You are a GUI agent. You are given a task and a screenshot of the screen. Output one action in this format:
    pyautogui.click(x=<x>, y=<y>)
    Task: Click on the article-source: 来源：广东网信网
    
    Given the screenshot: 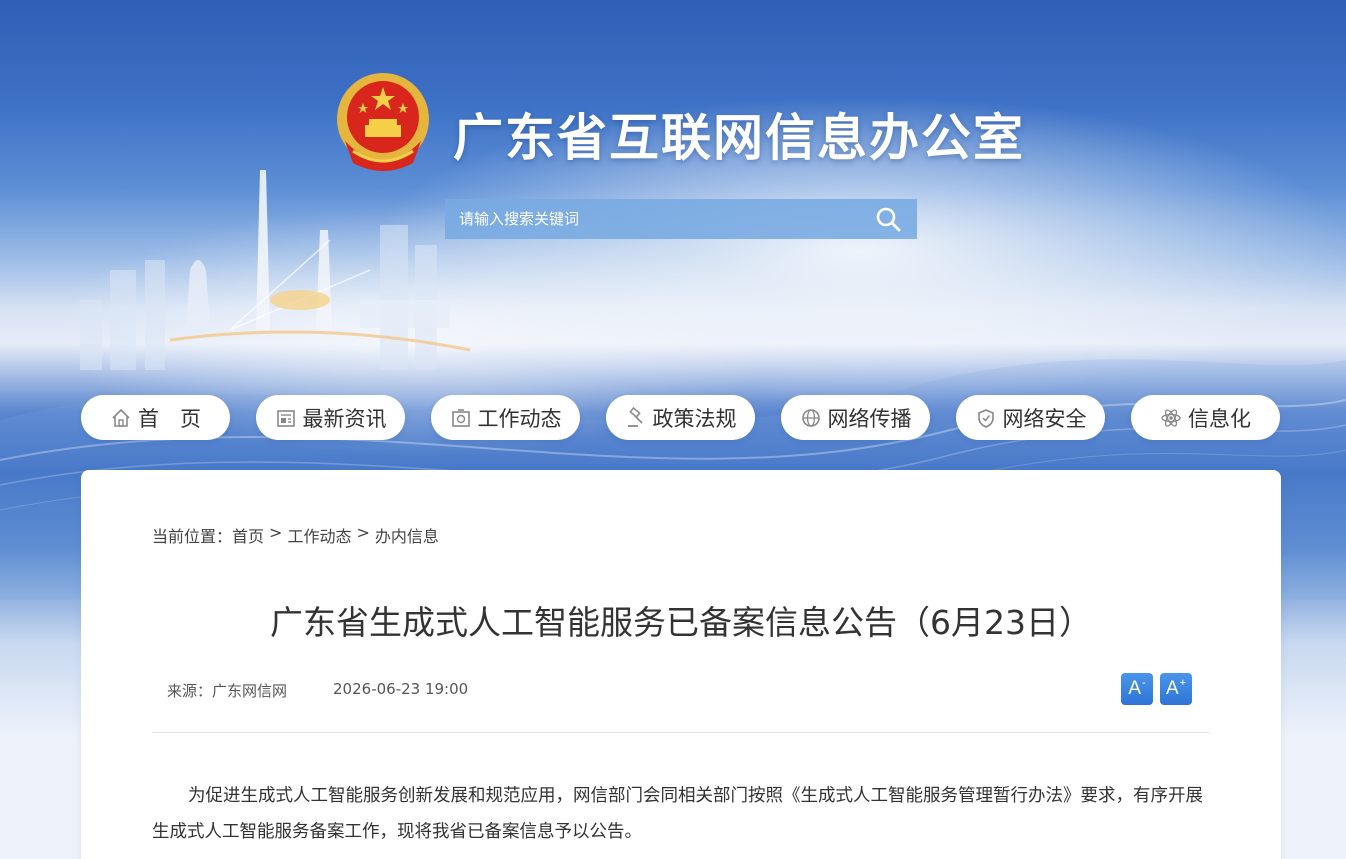 What is the action you would take?
    pyautogui.click(x=227, y=691)
    